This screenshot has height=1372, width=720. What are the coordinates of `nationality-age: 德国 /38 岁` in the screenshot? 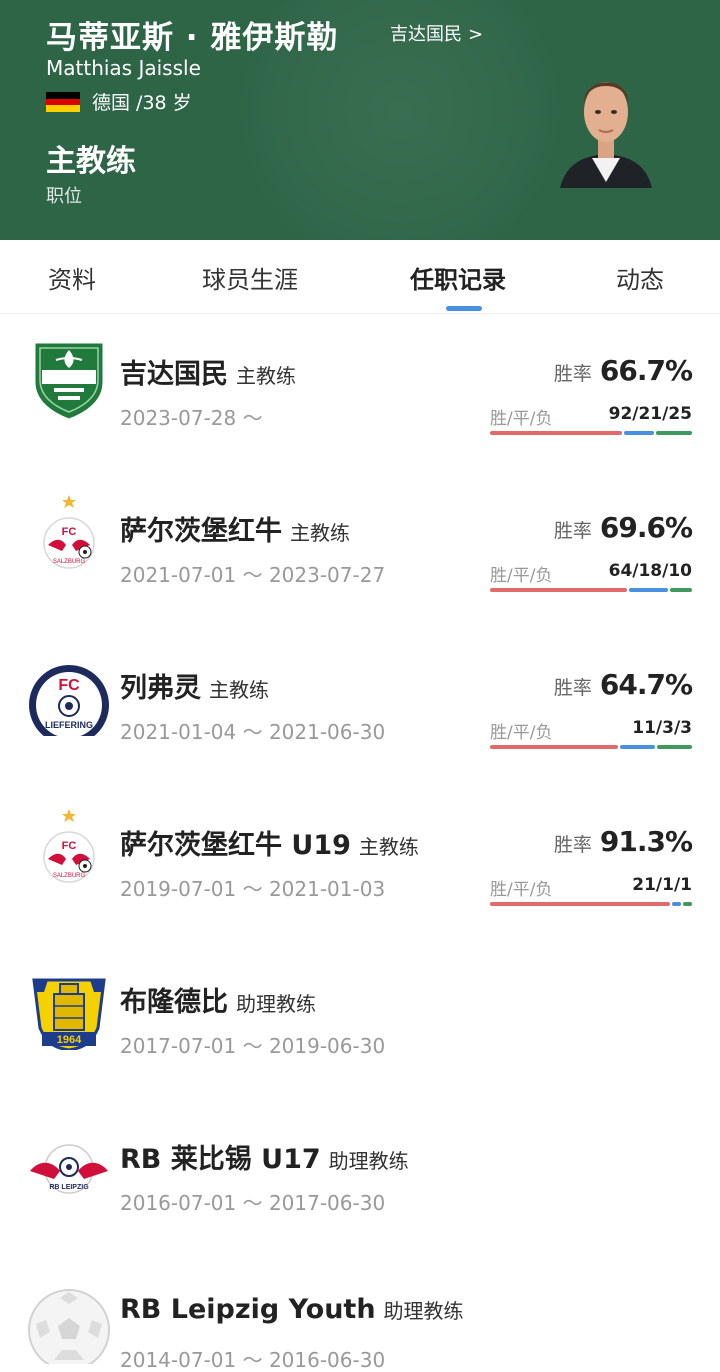 It's located at (142, 103).